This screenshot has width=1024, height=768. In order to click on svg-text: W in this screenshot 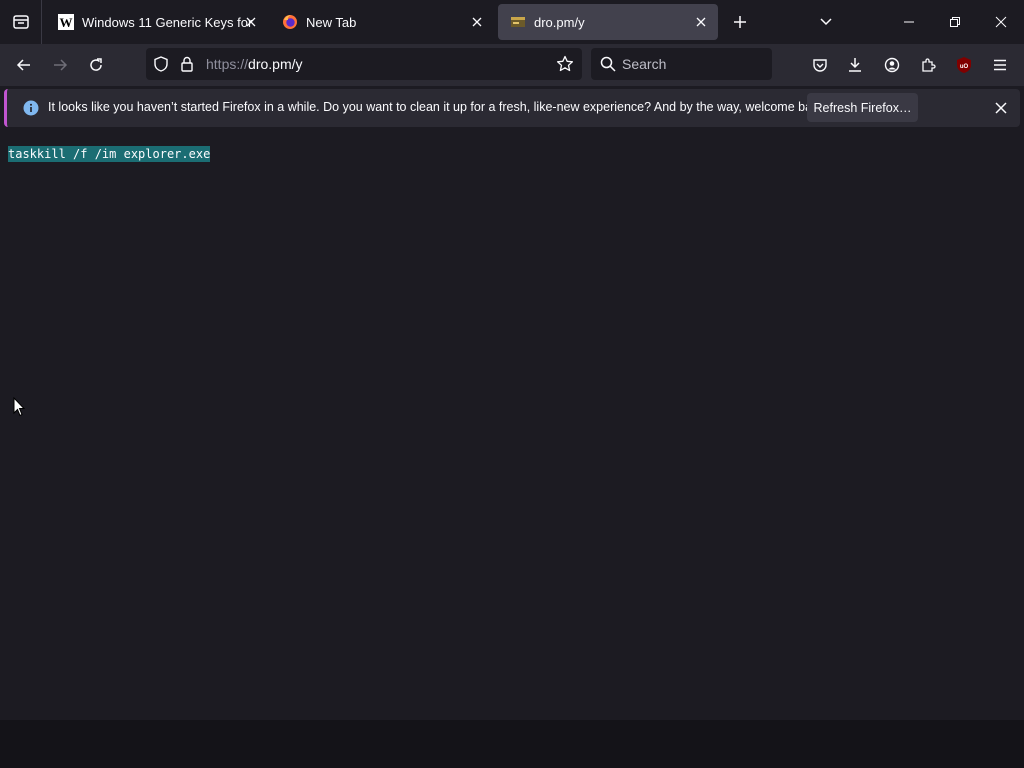, I will do `click(66, 22)`.